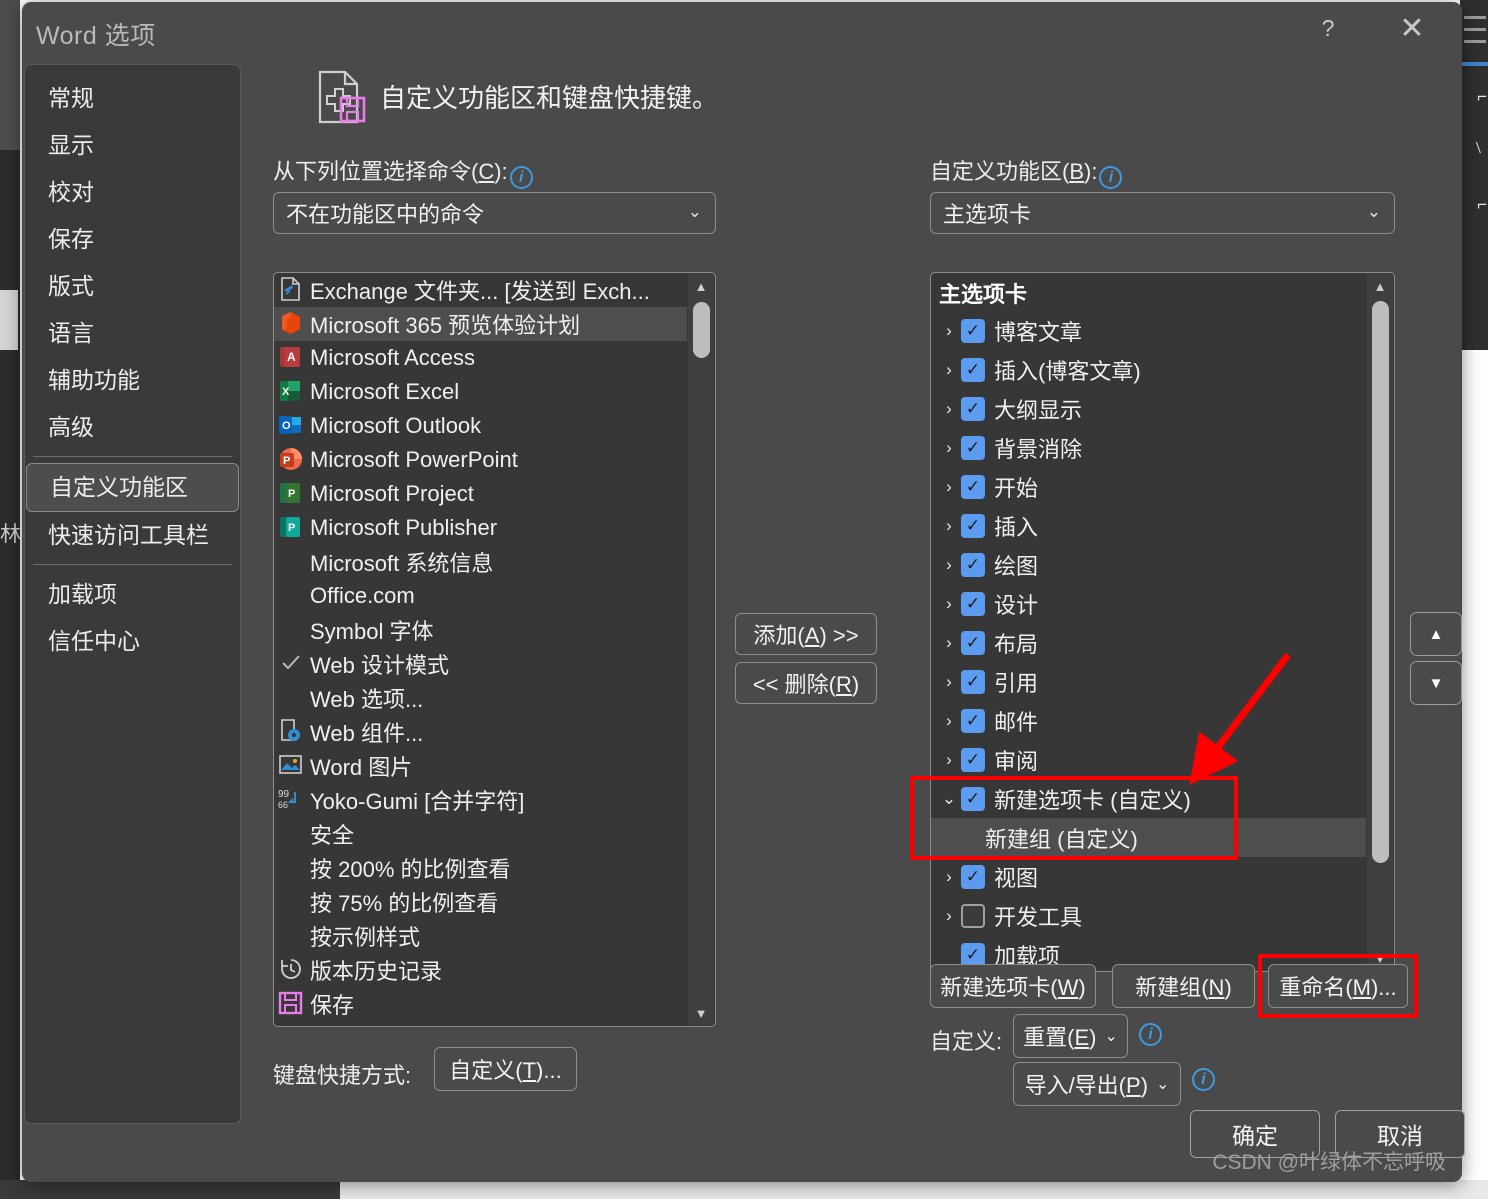 The height and width of the screenshot is (1199, 1488). What do you see at coordinates (480, 596) in the screenshot?
I see `command-list-item: Office.com` at bounding box center [480, 596].